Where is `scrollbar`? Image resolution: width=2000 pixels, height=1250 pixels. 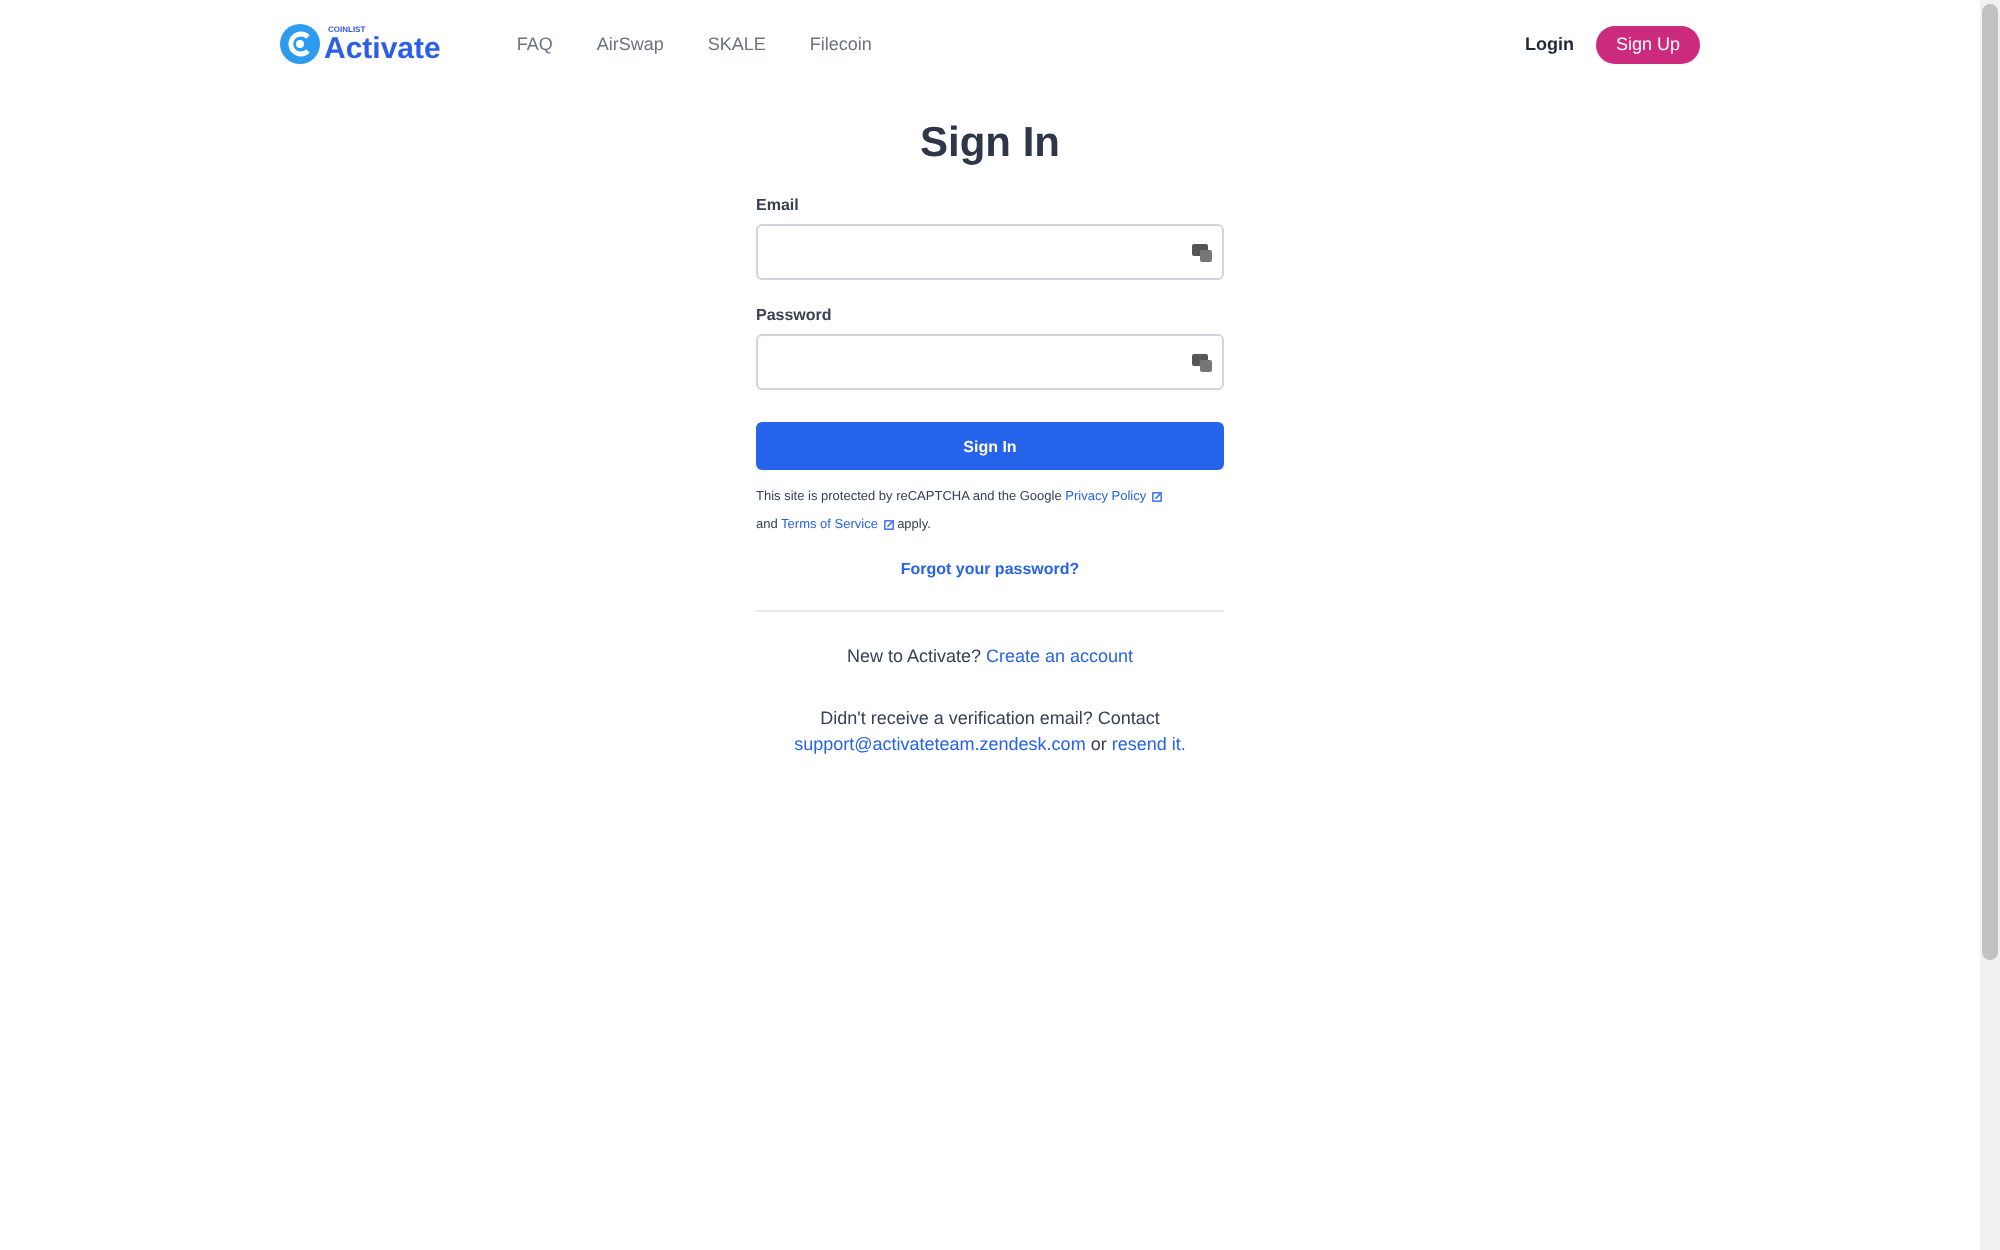
scrollbar is located at coordinates (1990, 625).